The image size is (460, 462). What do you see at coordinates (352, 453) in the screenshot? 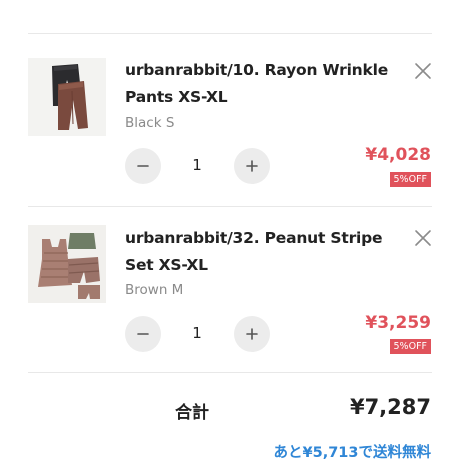
I see `free-shipping-note: あと¥5,713で送料無料` at bounding box center [352, 453].